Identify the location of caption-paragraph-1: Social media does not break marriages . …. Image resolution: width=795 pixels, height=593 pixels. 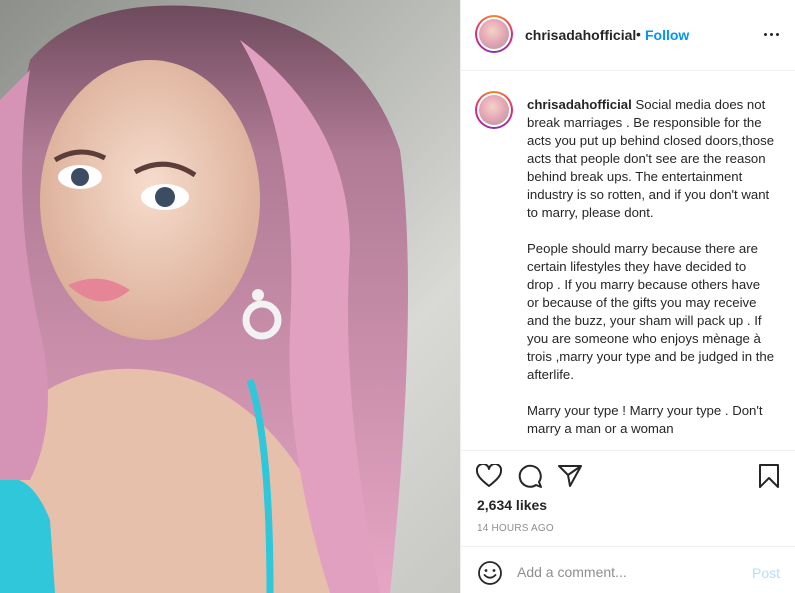
(651, 158).